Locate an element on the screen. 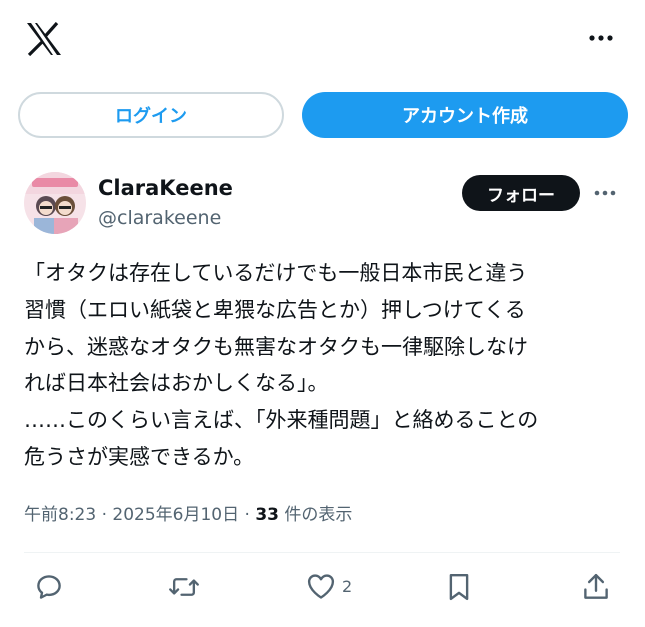 Image resolution: width=645 pixels, height=627 pixels. post-meta: 午前8:23 · 2025年6月10日 · 33 件の表示 is located at coordinates (188, 512).